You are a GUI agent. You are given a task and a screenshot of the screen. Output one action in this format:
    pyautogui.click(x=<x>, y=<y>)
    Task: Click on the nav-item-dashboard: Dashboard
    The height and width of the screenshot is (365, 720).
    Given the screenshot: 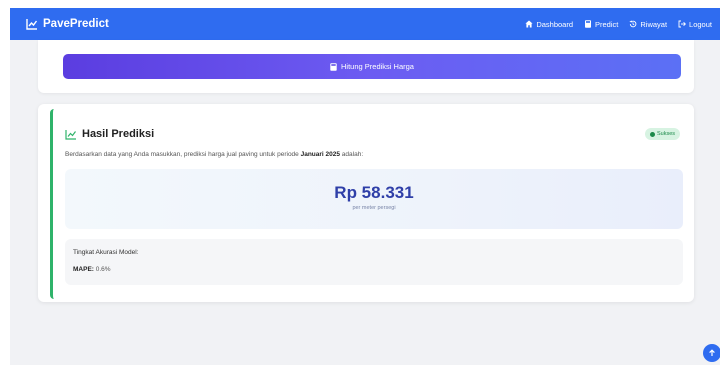 What is the action you would take?
    pyautogui.click(x=549, y=24)
    